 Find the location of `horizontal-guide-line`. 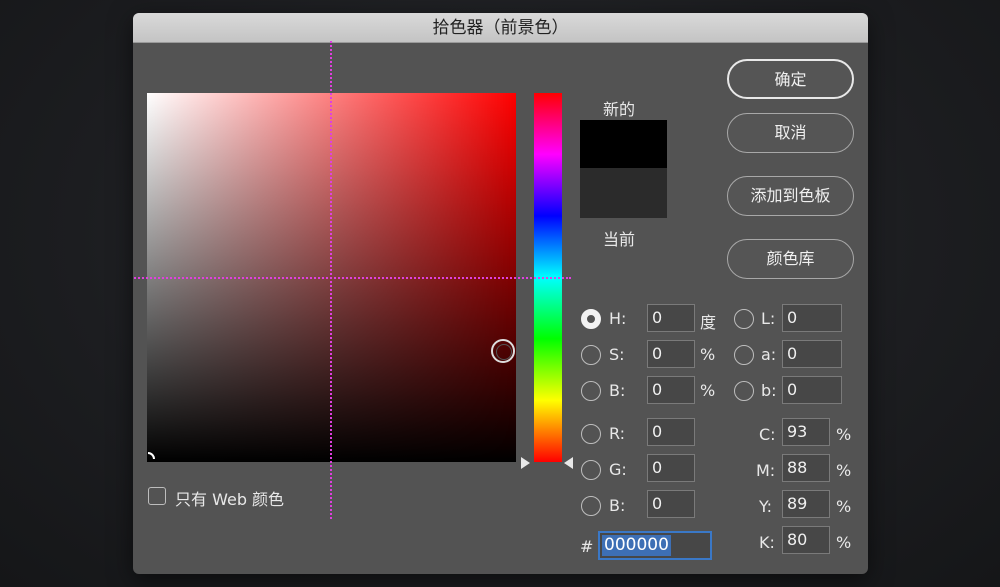

horizontal-guide-line is located at coordinates (352, 278).